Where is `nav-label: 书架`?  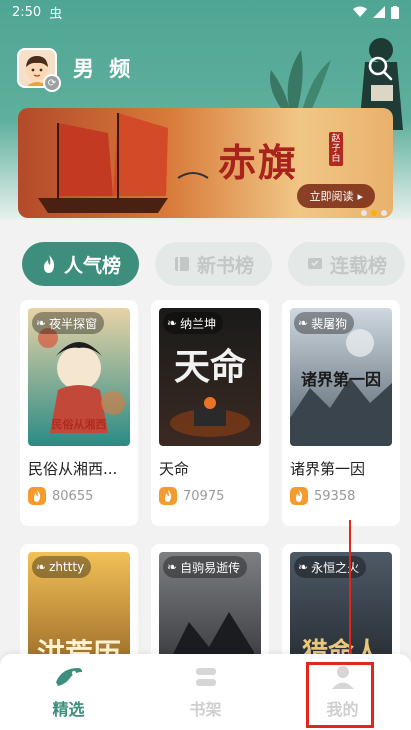 nav-label: 书架 is located at coordinates (205, 709).